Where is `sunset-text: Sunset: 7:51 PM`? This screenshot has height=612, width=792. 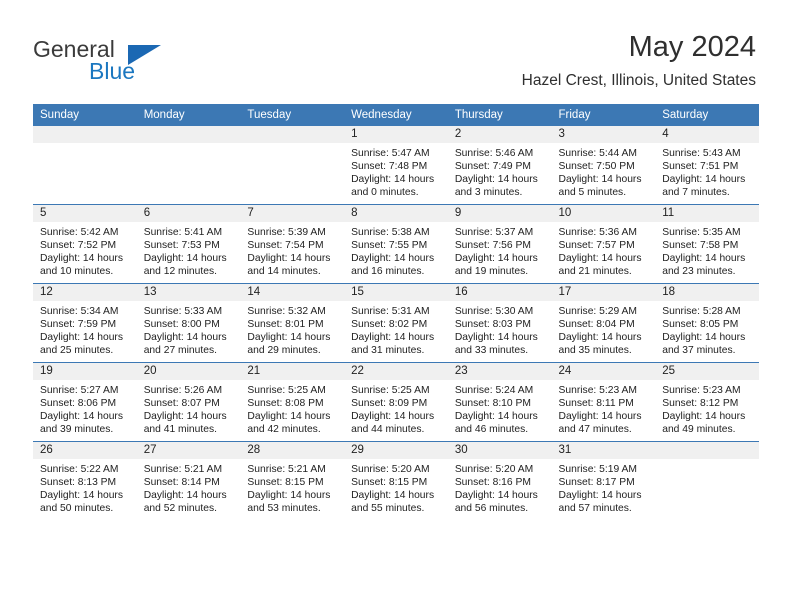
sunset-text: Sunset: 7:51 PM is located at coordinates (700, 167).